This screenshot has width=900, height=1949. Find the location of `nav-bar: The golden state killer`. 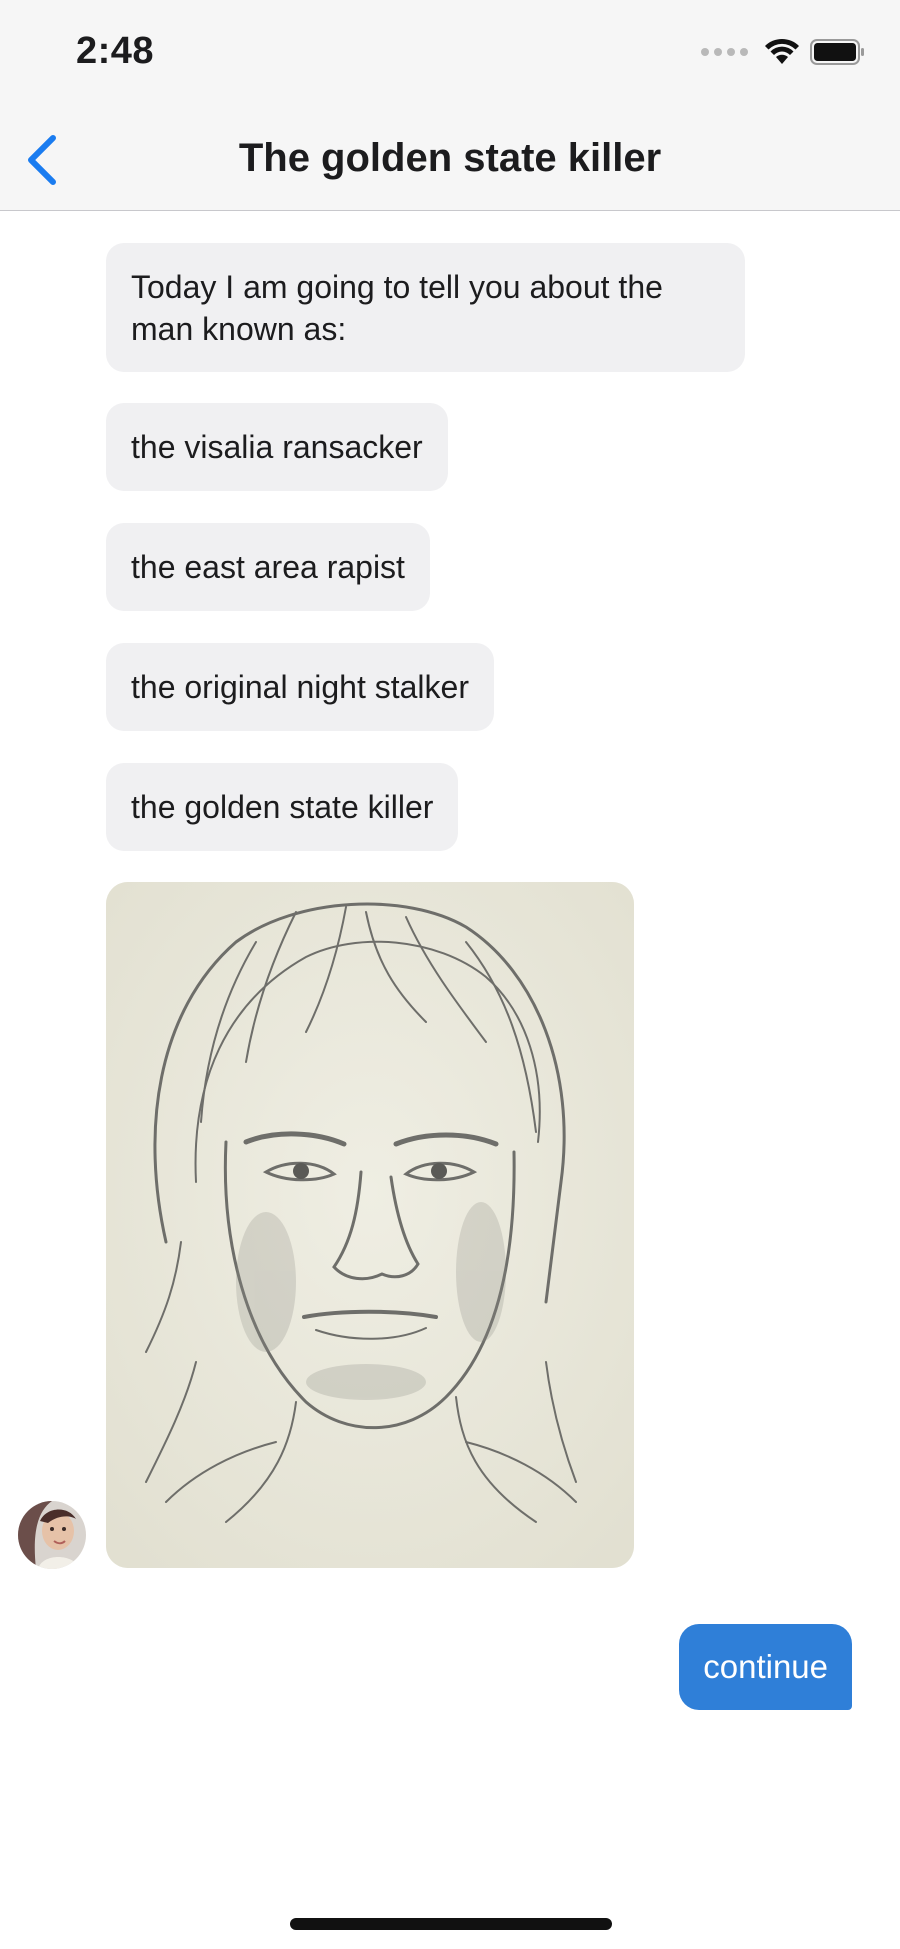

nav-bar: The golden state killer is located at coordinates (450, 160).